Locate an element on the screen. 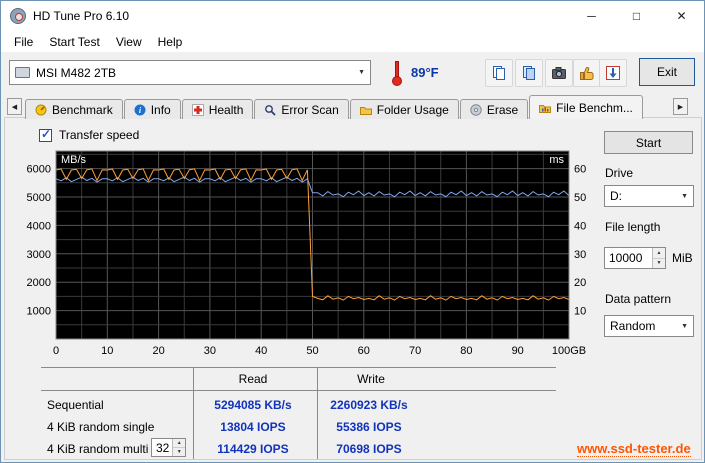  exit-button: Exit is located at coordinates (667, 72).